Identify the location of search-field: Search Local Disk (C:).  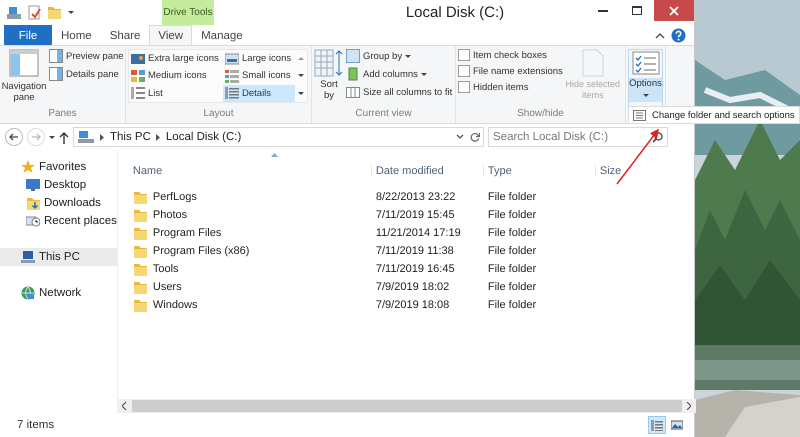
(578, 137).